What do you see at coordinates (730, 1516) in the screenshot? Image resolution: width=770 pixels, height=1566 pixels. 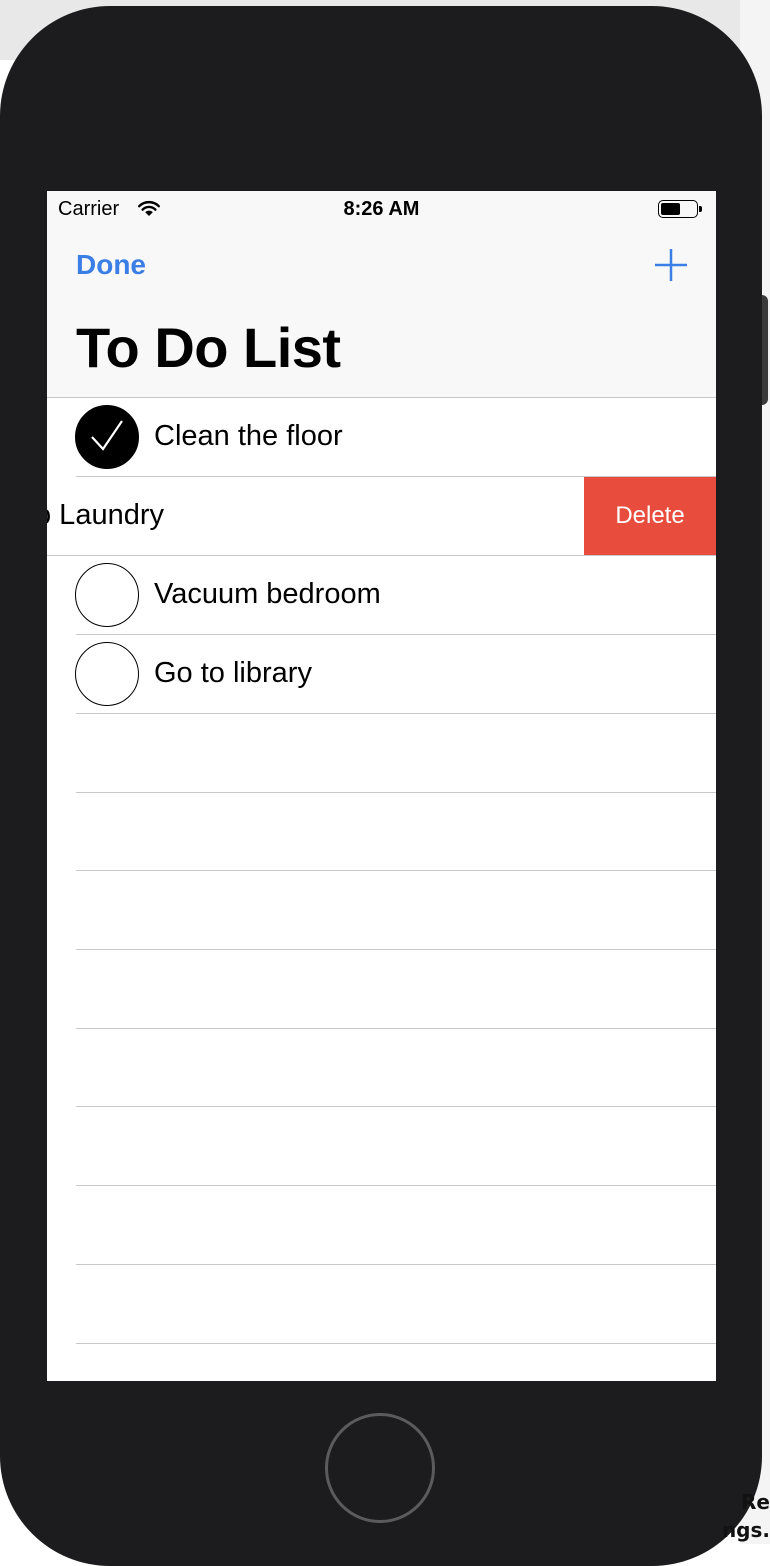 I see `desktop-background-text: Re ngs.` at bounding box center [730, 1516].